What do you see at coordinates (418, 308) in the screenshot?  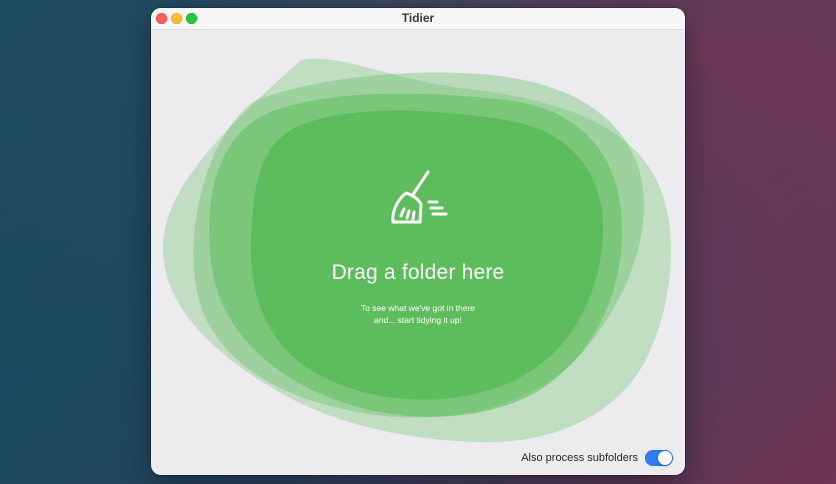 I see `drop-zone-subtitle-line1: To see what we've got in there` at bounding box center [418, 308].